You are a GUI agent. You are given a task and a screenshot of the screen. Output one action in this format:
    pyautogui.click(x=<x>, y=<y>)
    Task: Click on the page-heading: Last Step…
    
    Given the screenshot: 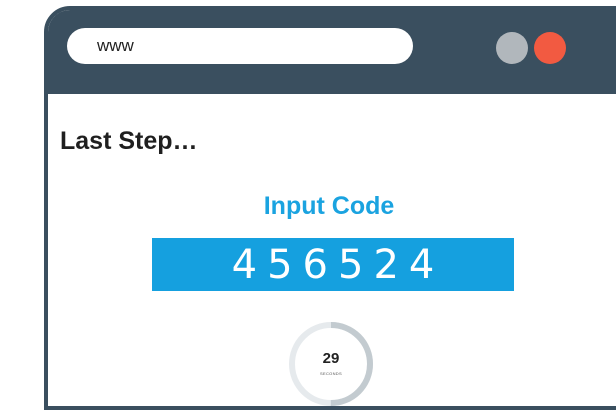 What is the action you would take?
    pyautogui.click(x=129, y=141)
    